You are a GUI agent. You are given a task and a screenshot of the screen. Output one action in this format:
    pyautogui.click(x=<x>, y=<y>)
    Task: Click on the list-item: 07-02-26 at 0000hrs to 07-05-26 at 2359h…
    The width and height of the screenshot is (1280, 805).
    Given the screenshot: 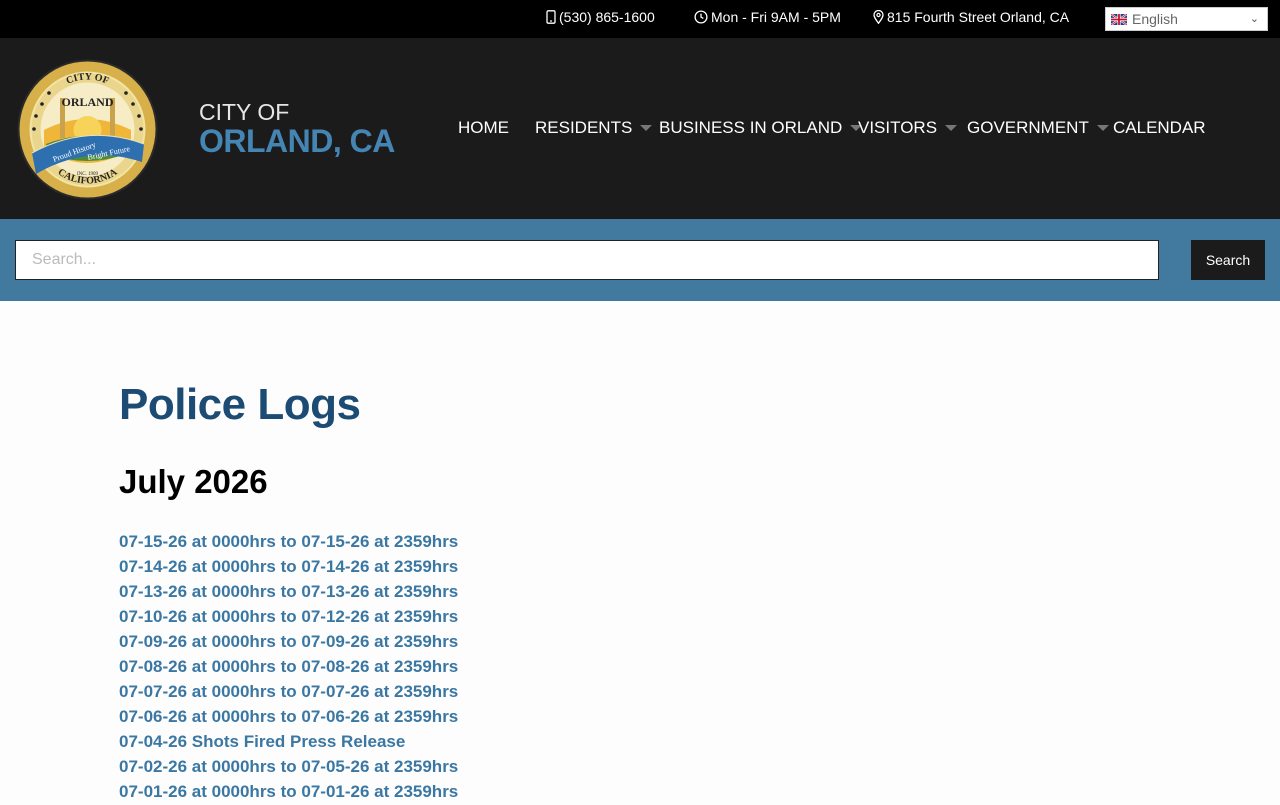 What is the action you would take?
    pyautogui.click(x=619, y=767)
    